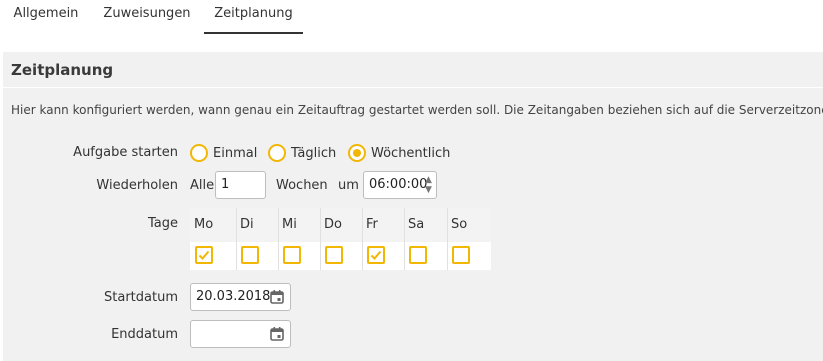 This screenshot has height=361, width=823. I want to click on time-input: 06:00:00 ▲ ▼, so click(400, 185).